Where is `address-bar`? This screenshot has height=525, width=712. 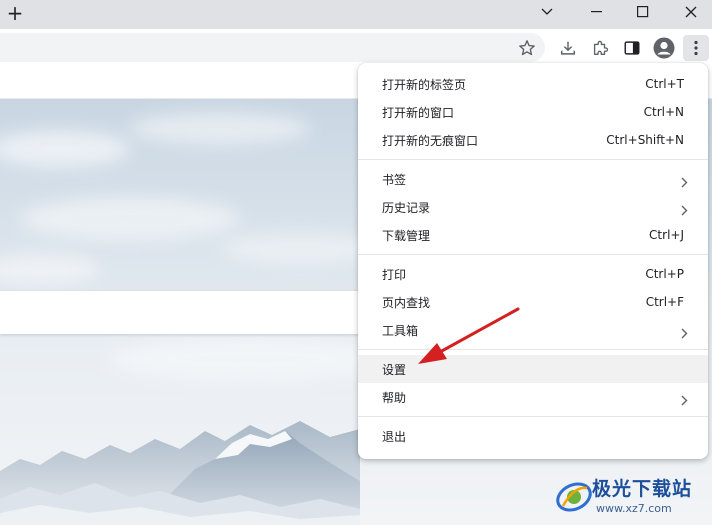 address-bar is located at coordinates (272, 47).